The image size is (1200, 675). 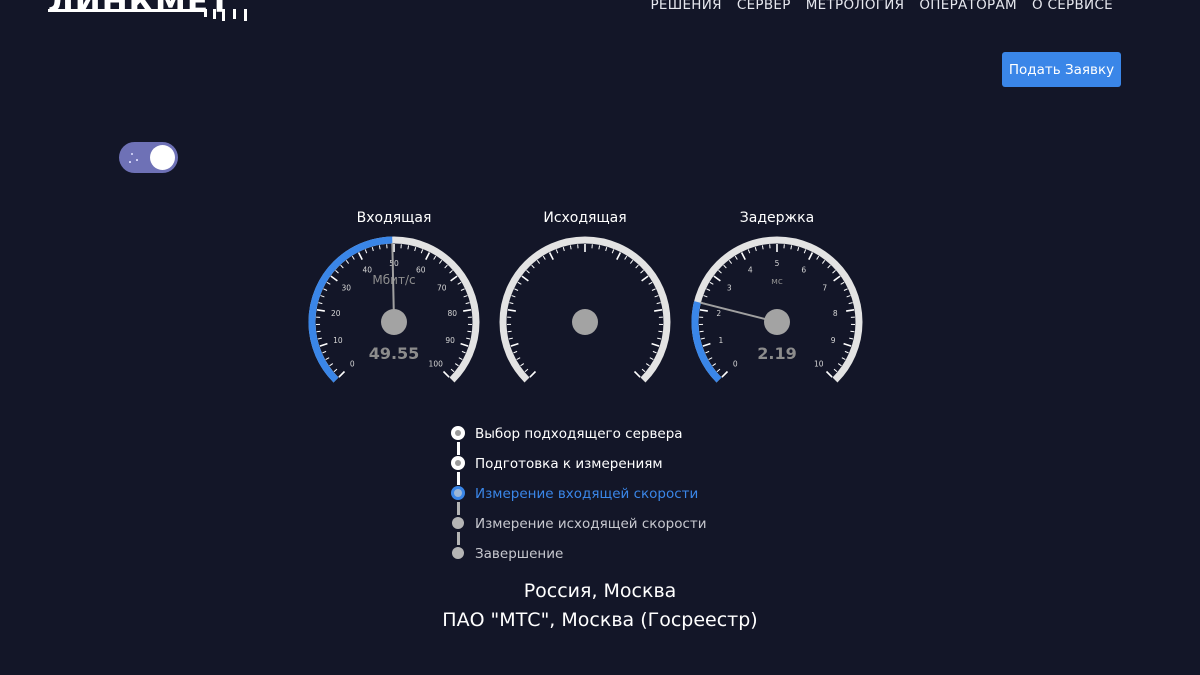 What do you see at coordinates (458, 493) in the screenshot?
I see `step-active-icon` at bounding box center [458, 493].